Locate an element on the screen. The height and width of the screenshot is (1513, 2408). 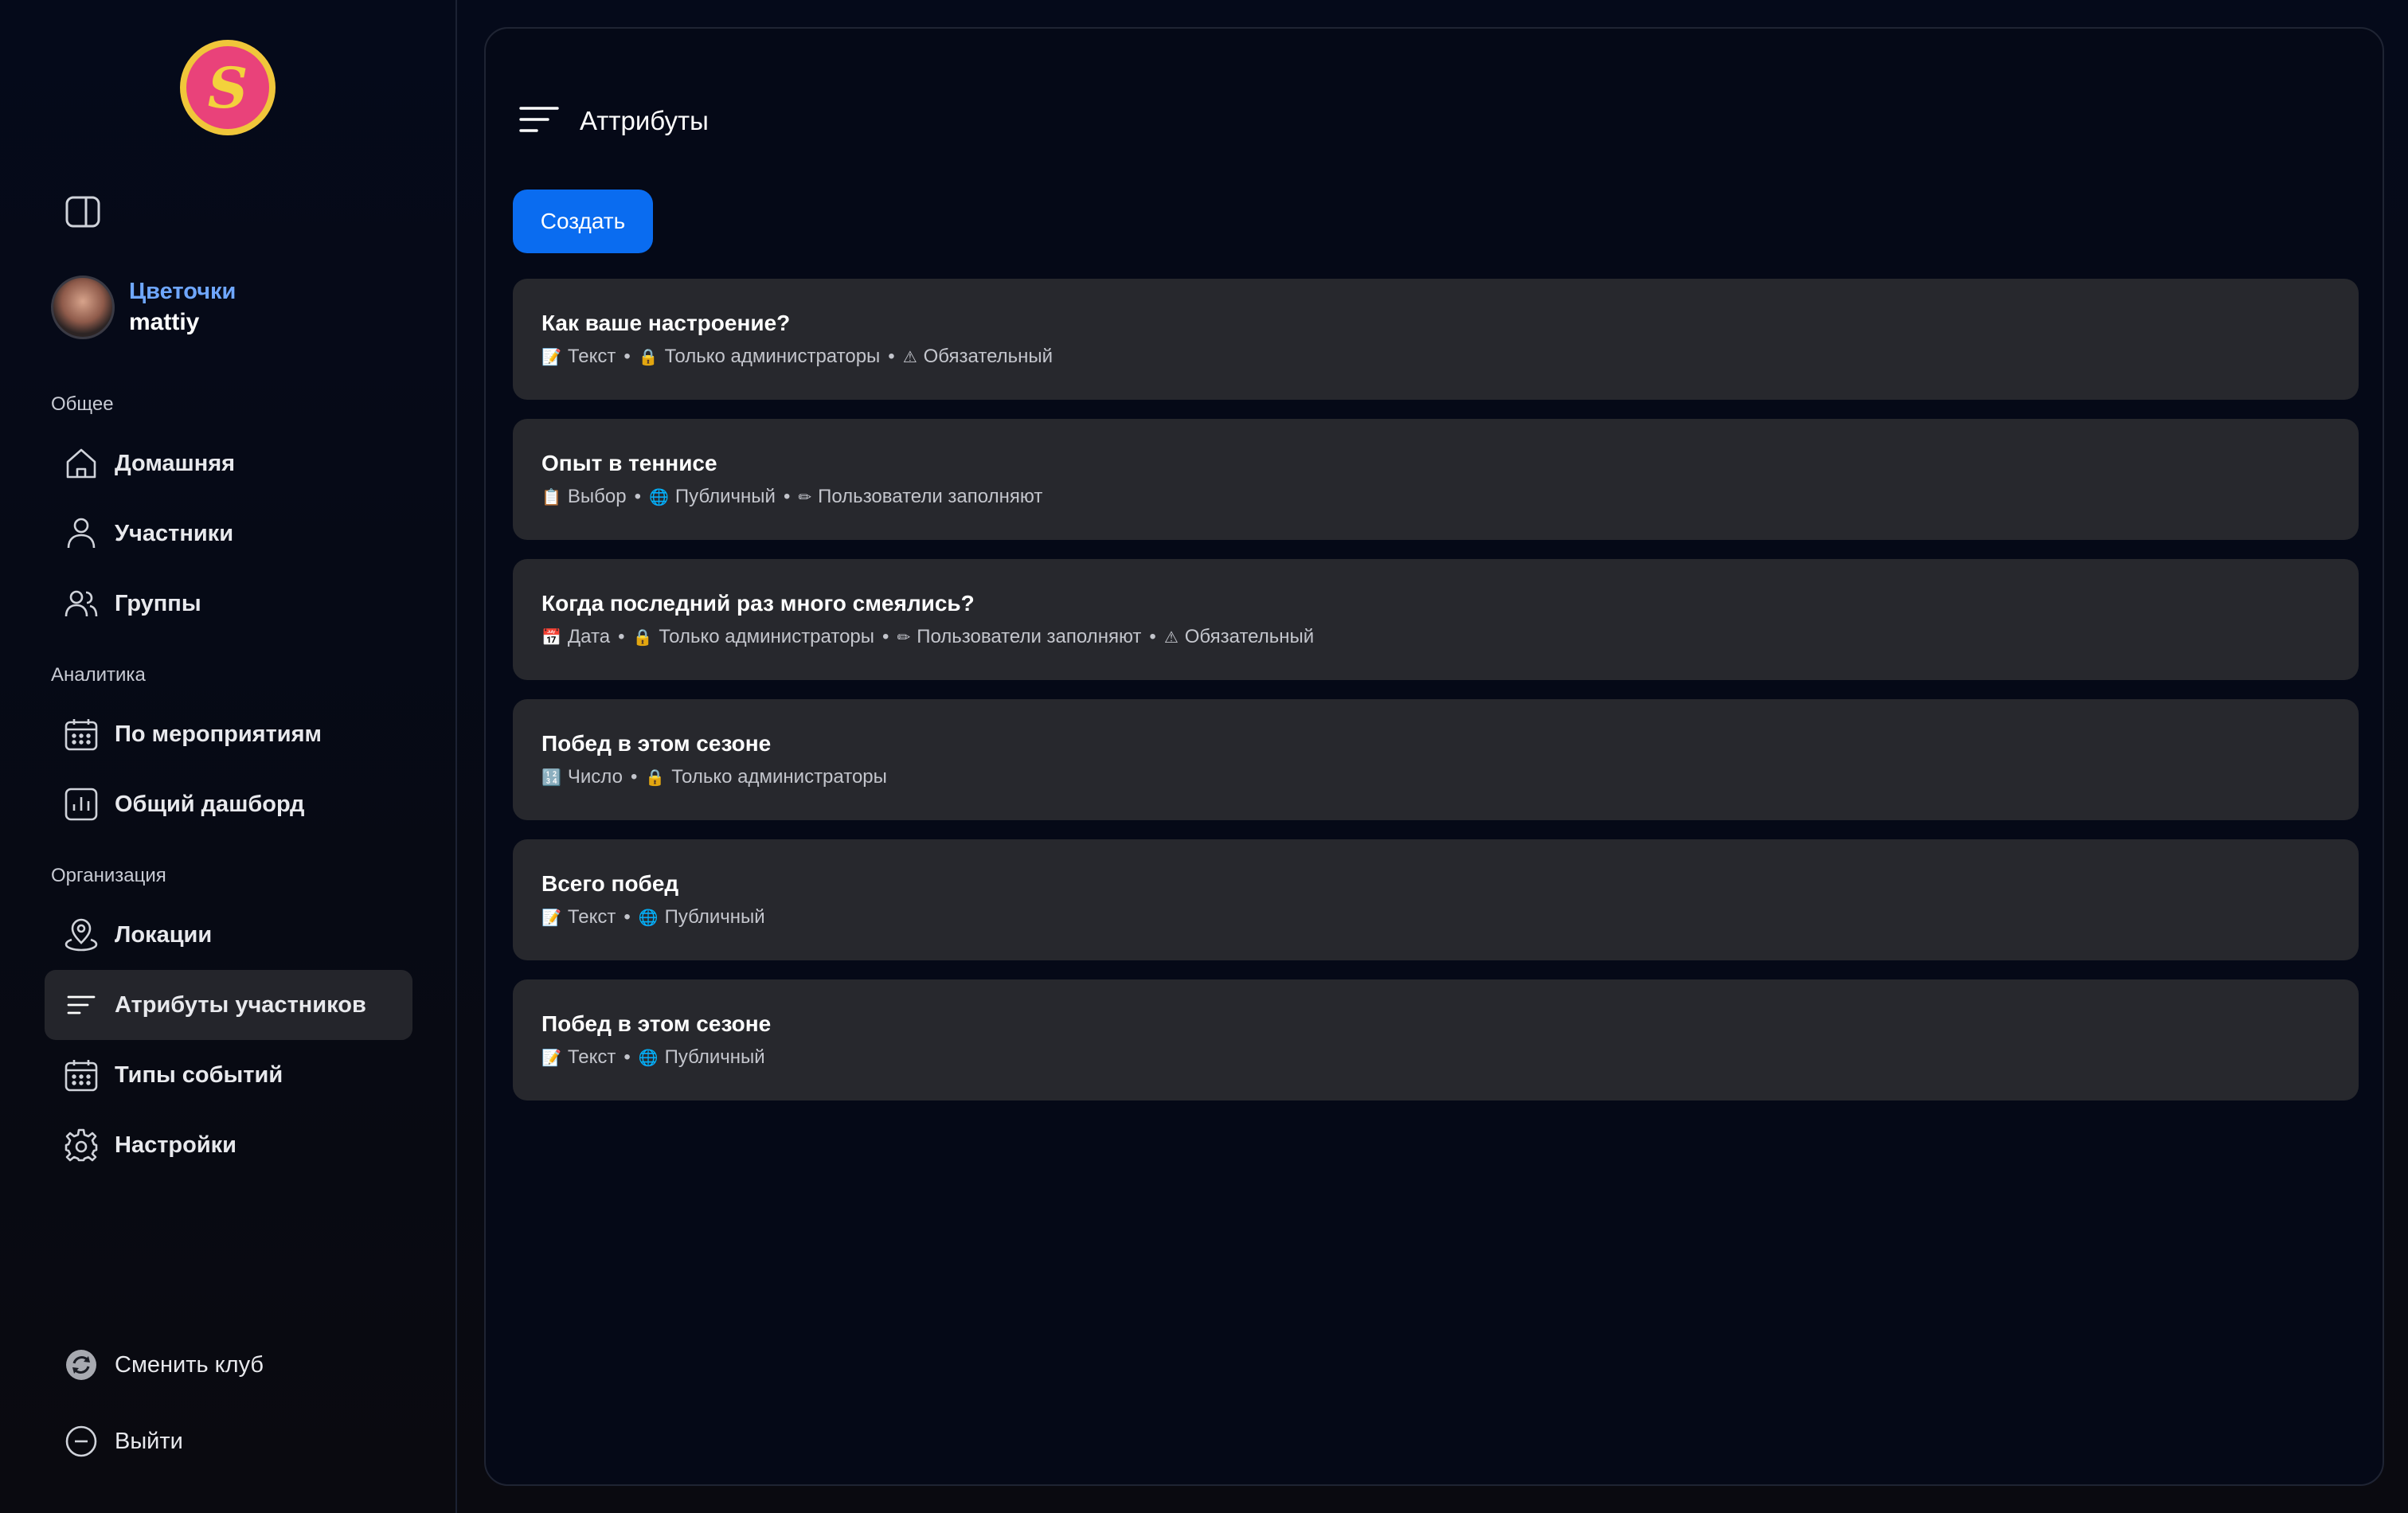
page-header: Аттрибуты is located at coordinates (613, 121).